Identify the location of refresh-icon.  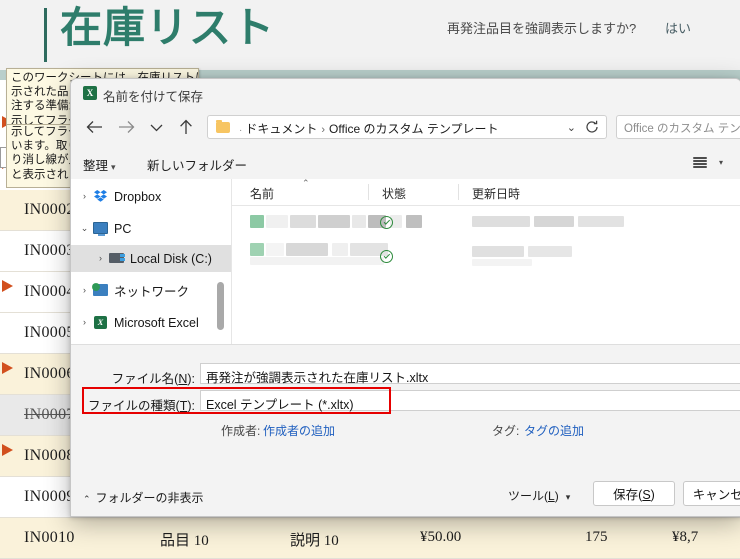
(592, 129).